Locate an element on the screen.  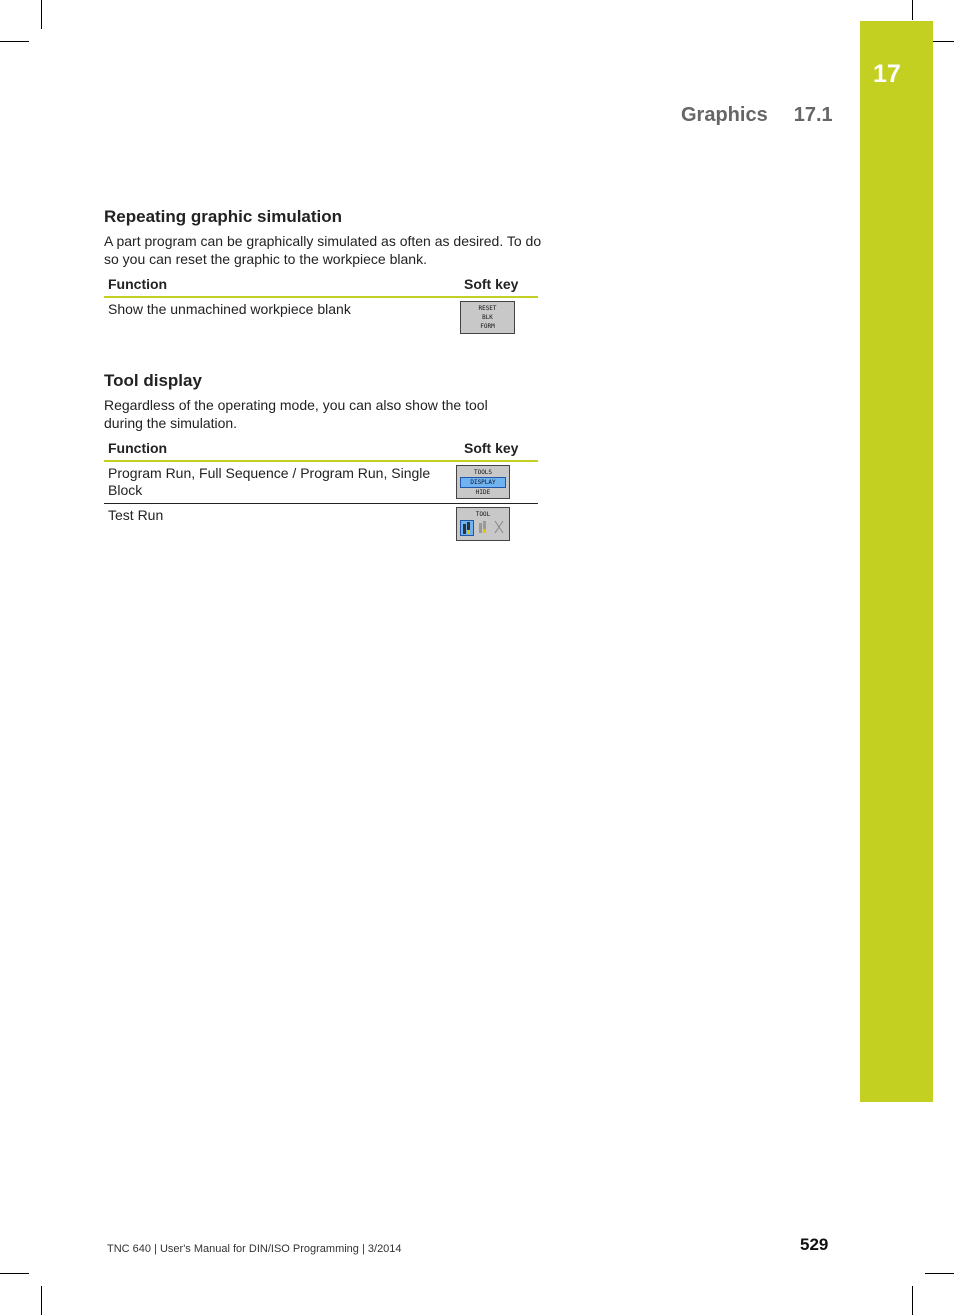
tools-display-hide-softkey: TOOLS DISPLAY HIDE is located at coordinates (483, 482).